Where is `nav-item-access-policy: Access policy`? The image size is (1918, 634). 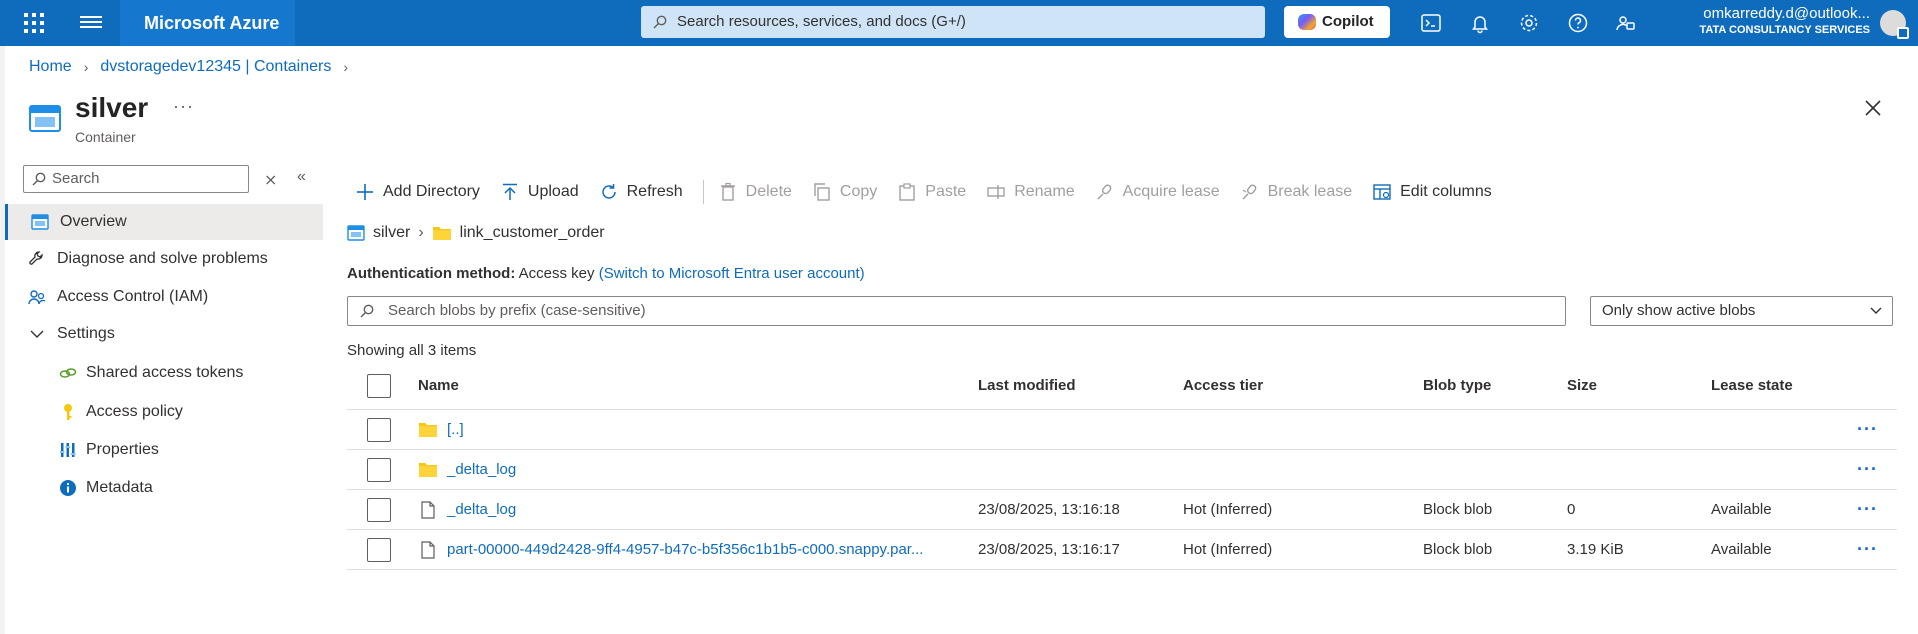 nav-item-access-policy: Access policy is located at coordinates (164, 412).